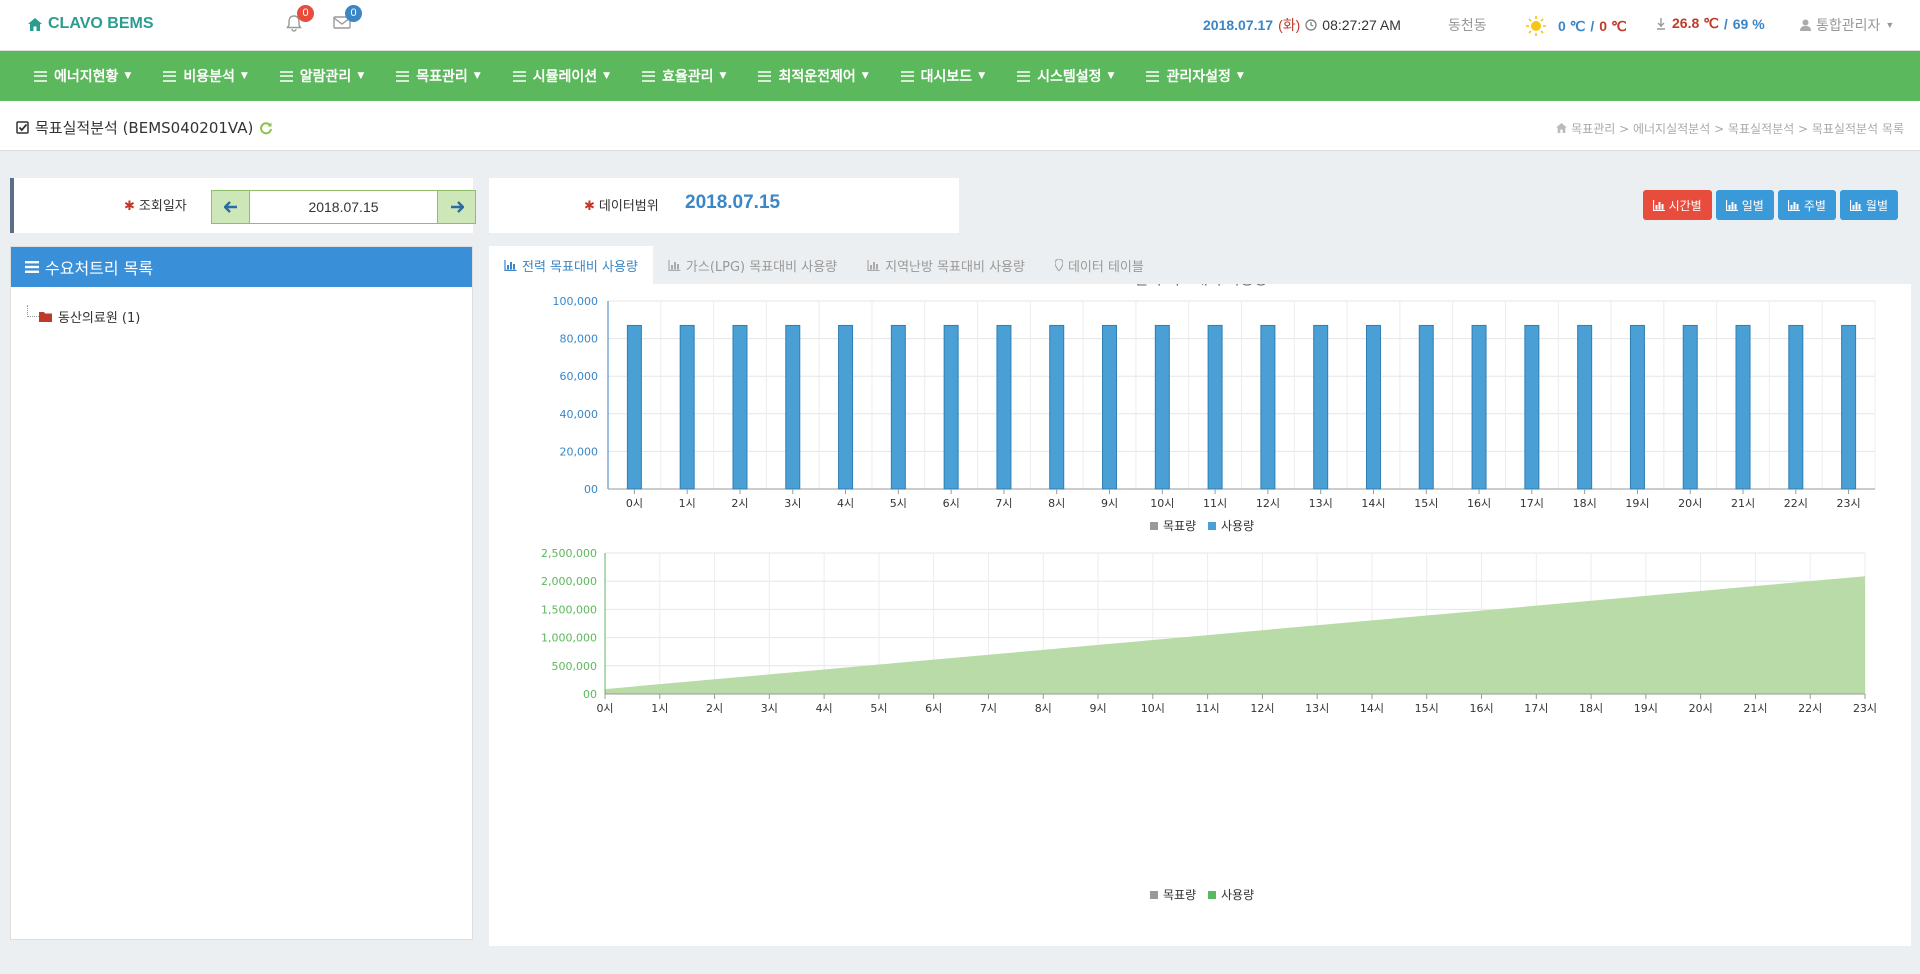 The width and height of the screenshot is (1920, 974). What do you see at coordinates (155, 206) in the screenshot?
I see `date-label: ✱ 조회일자` at bounding box center [155, 206].